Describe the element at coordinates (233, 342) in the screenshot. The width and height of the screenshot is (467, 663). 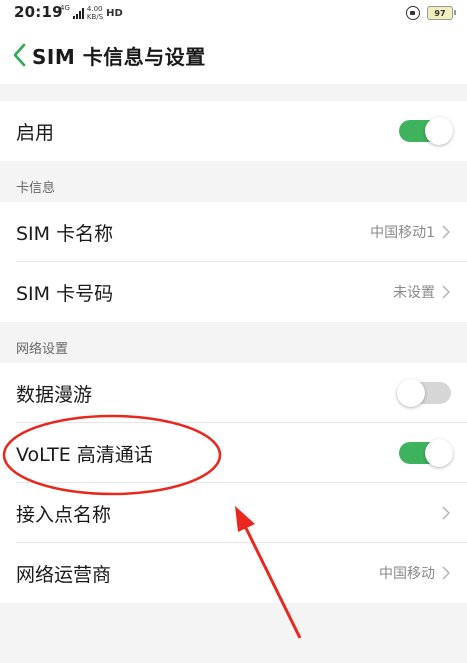
I see `network-section-header: 网络设置` at that location.